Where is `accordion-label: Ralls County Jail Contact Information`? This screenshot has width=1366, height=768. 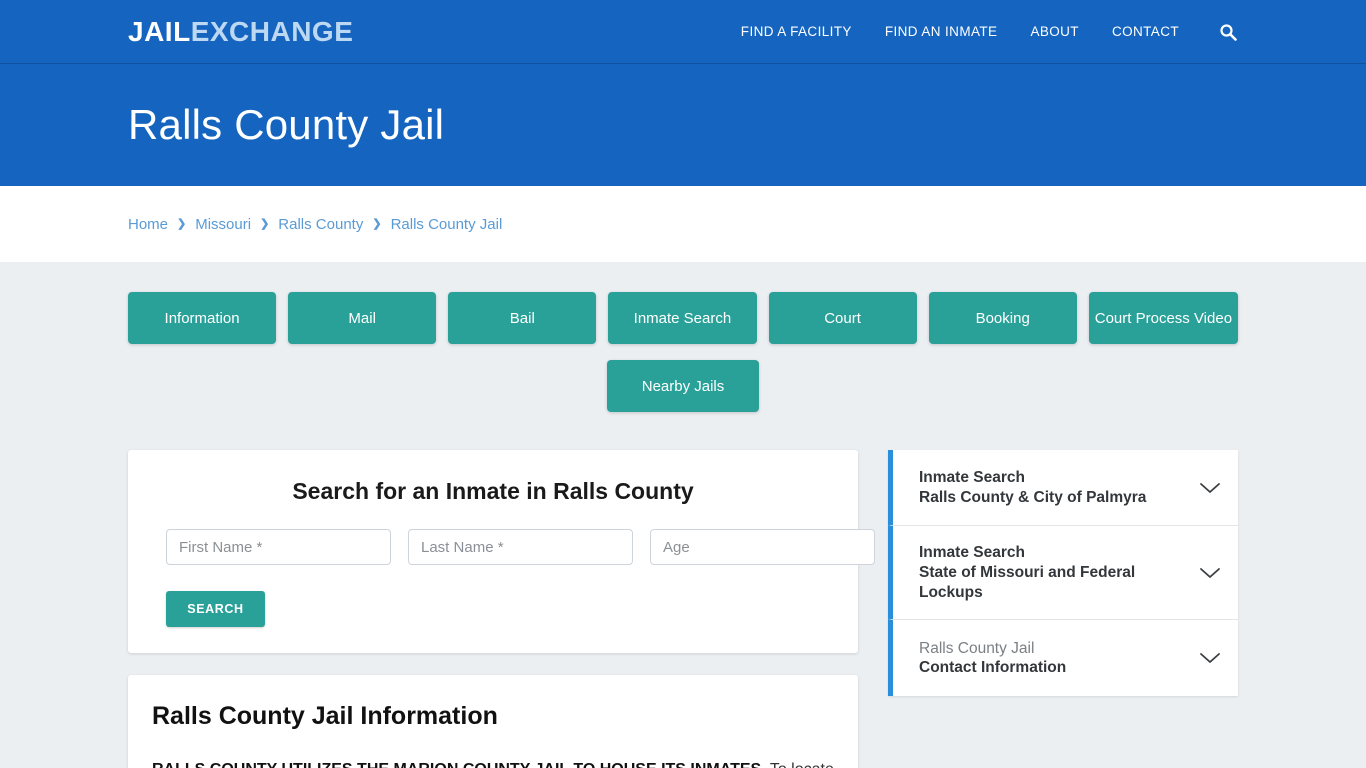 accordion-label: Ralls County Jail Contact Information is located at coordinates (1058, 659).